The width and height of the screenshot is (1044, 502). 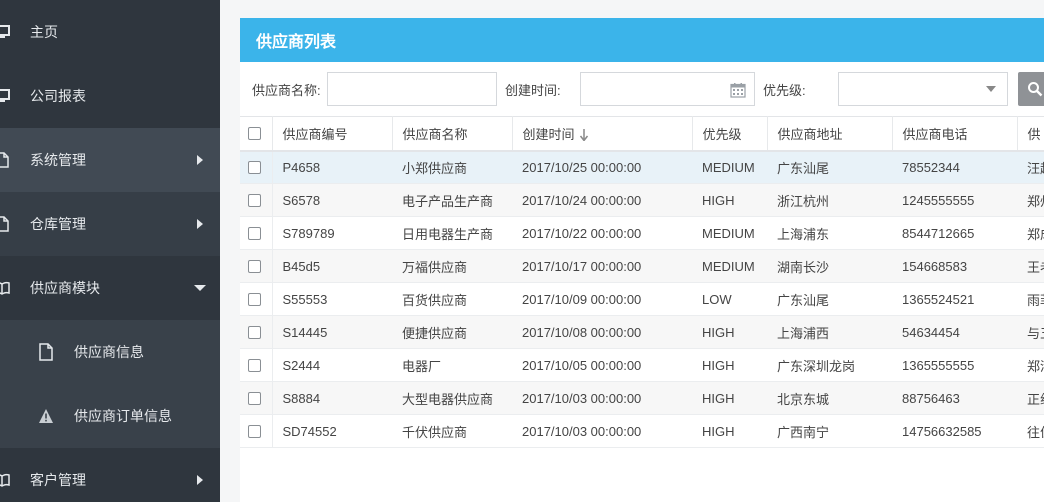 I want to click on table-cell: 上海浦东, so click(x=829, y=233).